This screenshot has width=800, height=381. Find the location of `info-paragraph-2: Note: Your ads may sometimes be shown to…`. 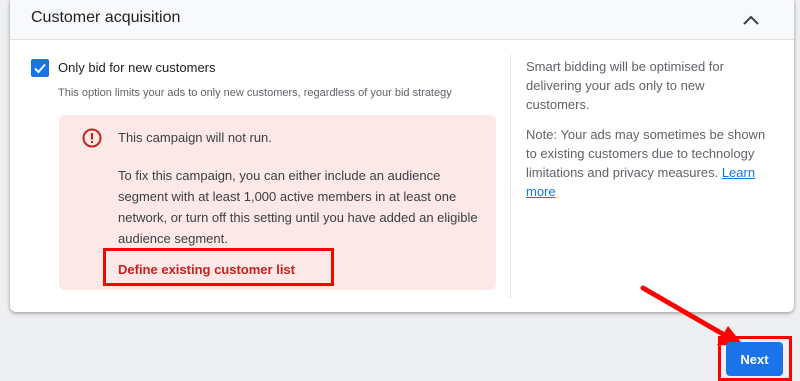

info-paragraph-2: Note: Your ads may sometimes be shown to… is located at coordinates (646, 163).